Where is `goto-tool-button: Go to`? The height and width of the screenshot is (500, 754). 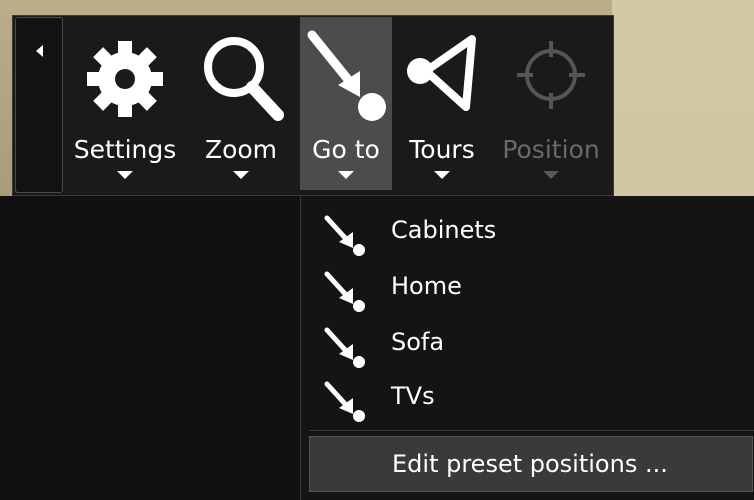 goto-tool-button: Go to is located at coordinates (346, 103).